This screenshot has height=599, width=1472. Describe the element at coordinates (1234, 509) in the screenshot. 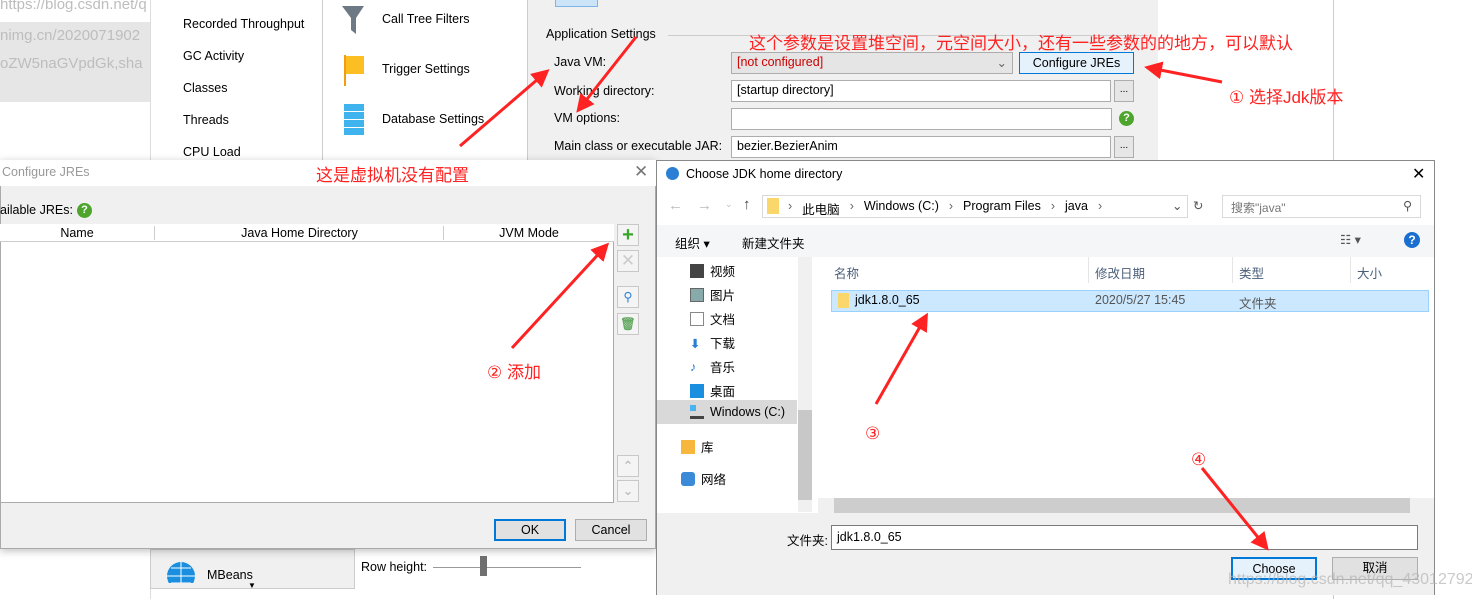

I see `arrow-to-choose` at that location.